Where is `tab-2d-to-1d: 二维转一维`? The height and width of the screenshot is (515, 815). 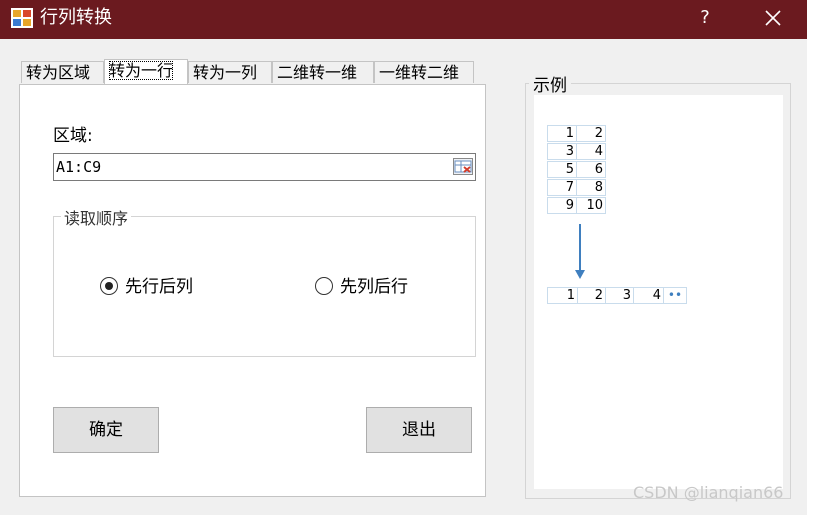
tab-2d-to-1d: 二维转一维 is located at coordinates (323, 72).